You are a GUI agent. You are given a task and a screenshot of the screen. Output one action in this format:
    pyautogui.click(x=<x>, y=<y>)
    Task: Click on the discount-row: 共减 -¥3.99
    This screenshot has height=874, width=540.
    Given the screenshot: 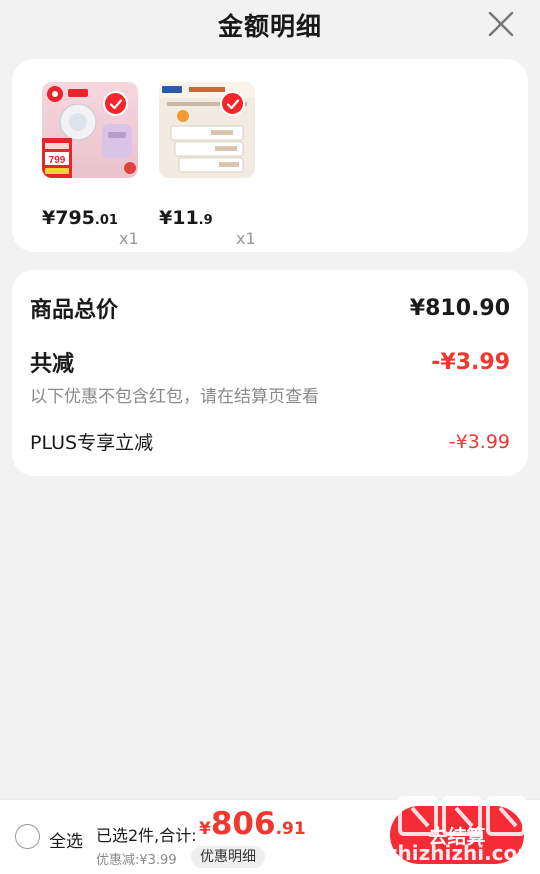 What is the action you would take?
    pyautogui.click(x=270, y=362)
    